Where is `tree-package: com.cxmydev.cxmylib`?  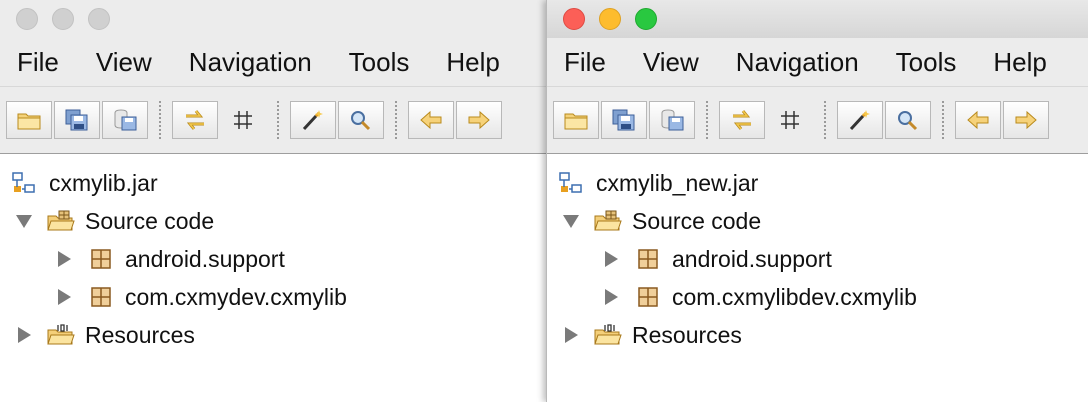
tree-package: com.cxmydev.cxmylib is located at coordinates (274, 297).